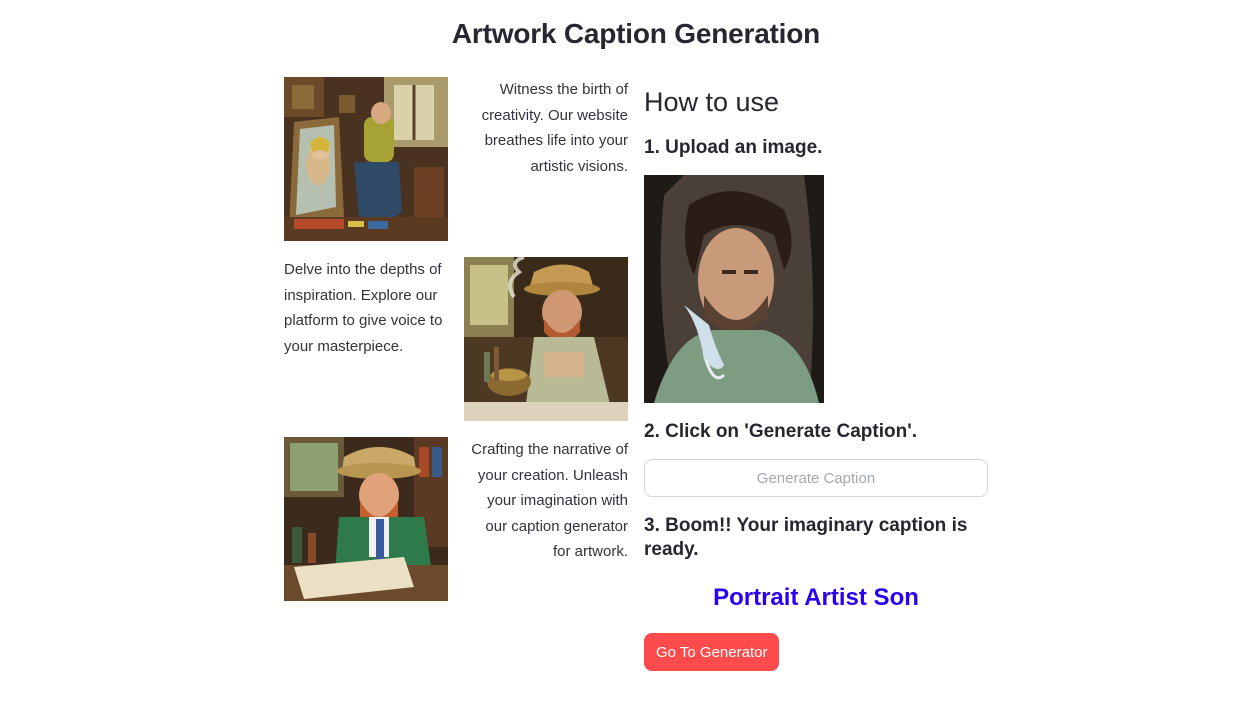 This screenshot has width=1248, height=702. What do you see at coordinates (366, 159) in the screenshot?
I see `artwork-image-painter-at-easel` at bounding box center [366, 159].